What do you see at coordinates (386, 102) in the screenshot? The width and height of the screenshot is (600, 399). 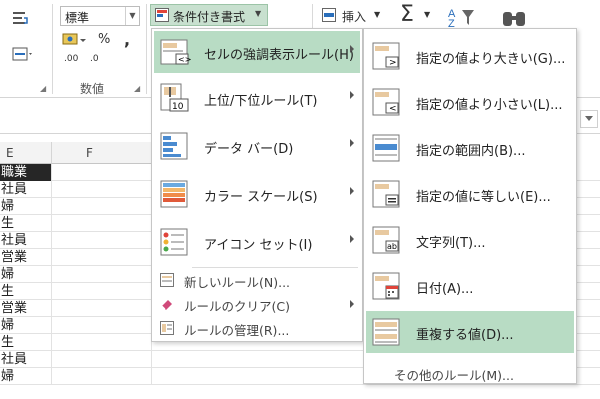 I see `less-than-icon: <` at bounding box center [386, 102].